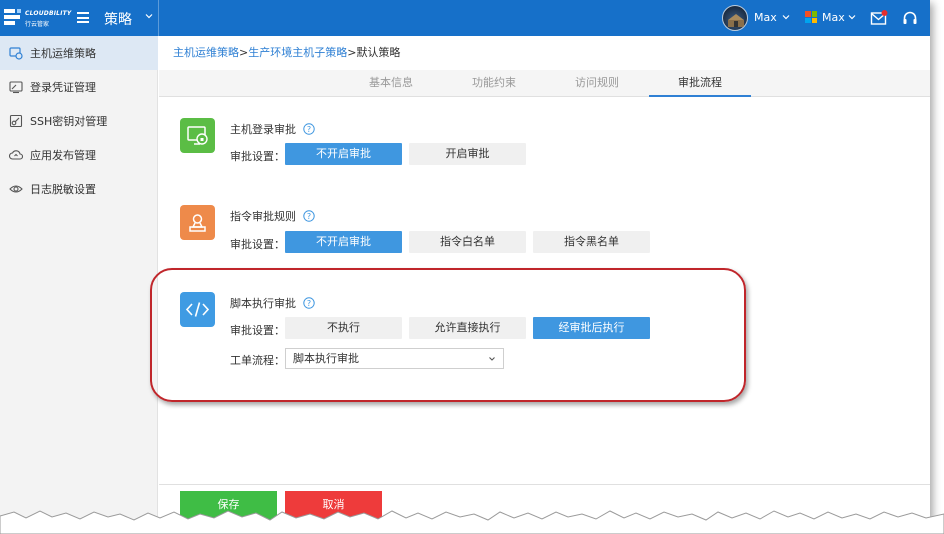  I want to click on breadcrumb-link: 生产环境主机子策略, so click(297, 52).